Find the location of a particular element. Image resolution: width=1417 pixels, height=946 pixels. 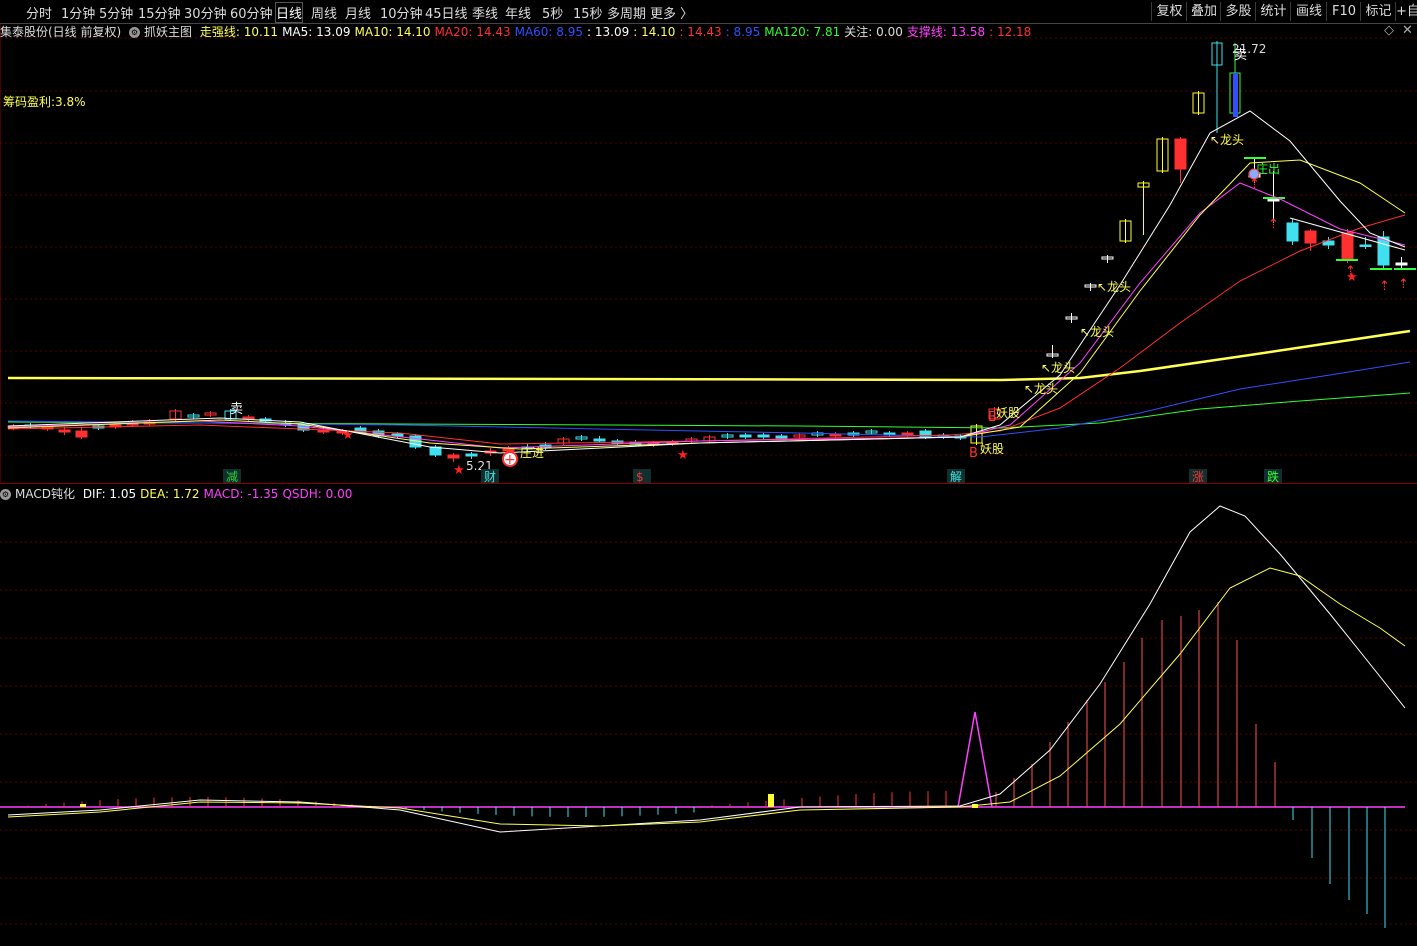

macd-value-3: QSDH: 0.00 is located at coordinates (317, 494).